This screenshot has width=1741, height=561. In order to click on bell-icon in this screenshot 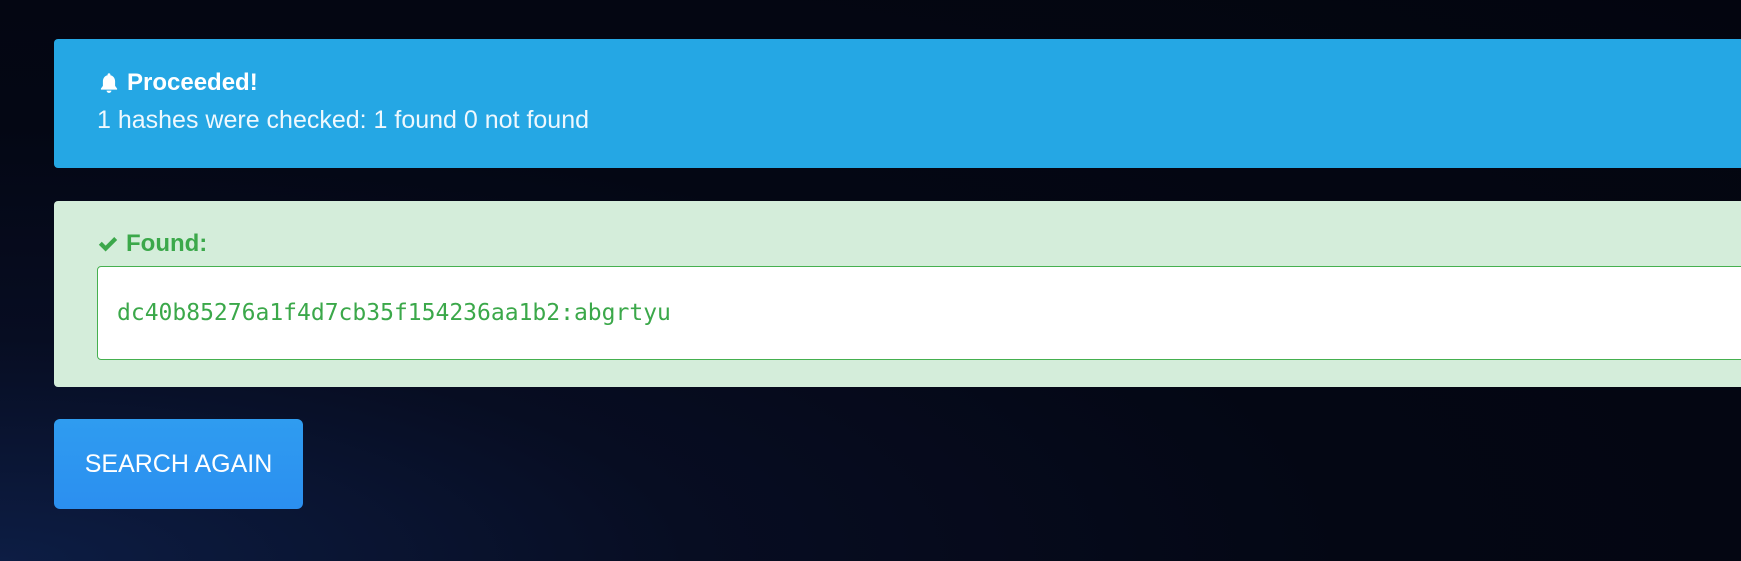, I will do `click(109, 83)`.